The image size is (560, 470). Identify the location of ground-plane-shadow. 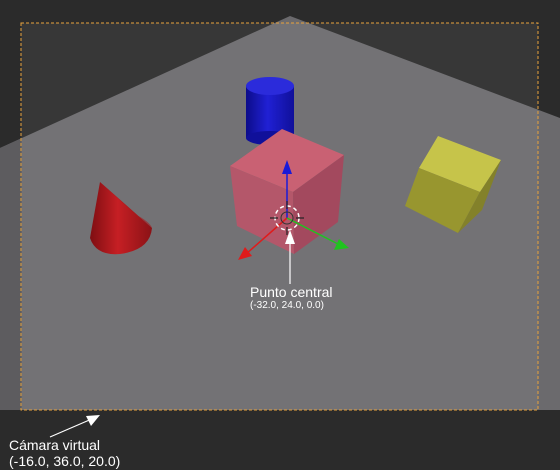
(11, 274).